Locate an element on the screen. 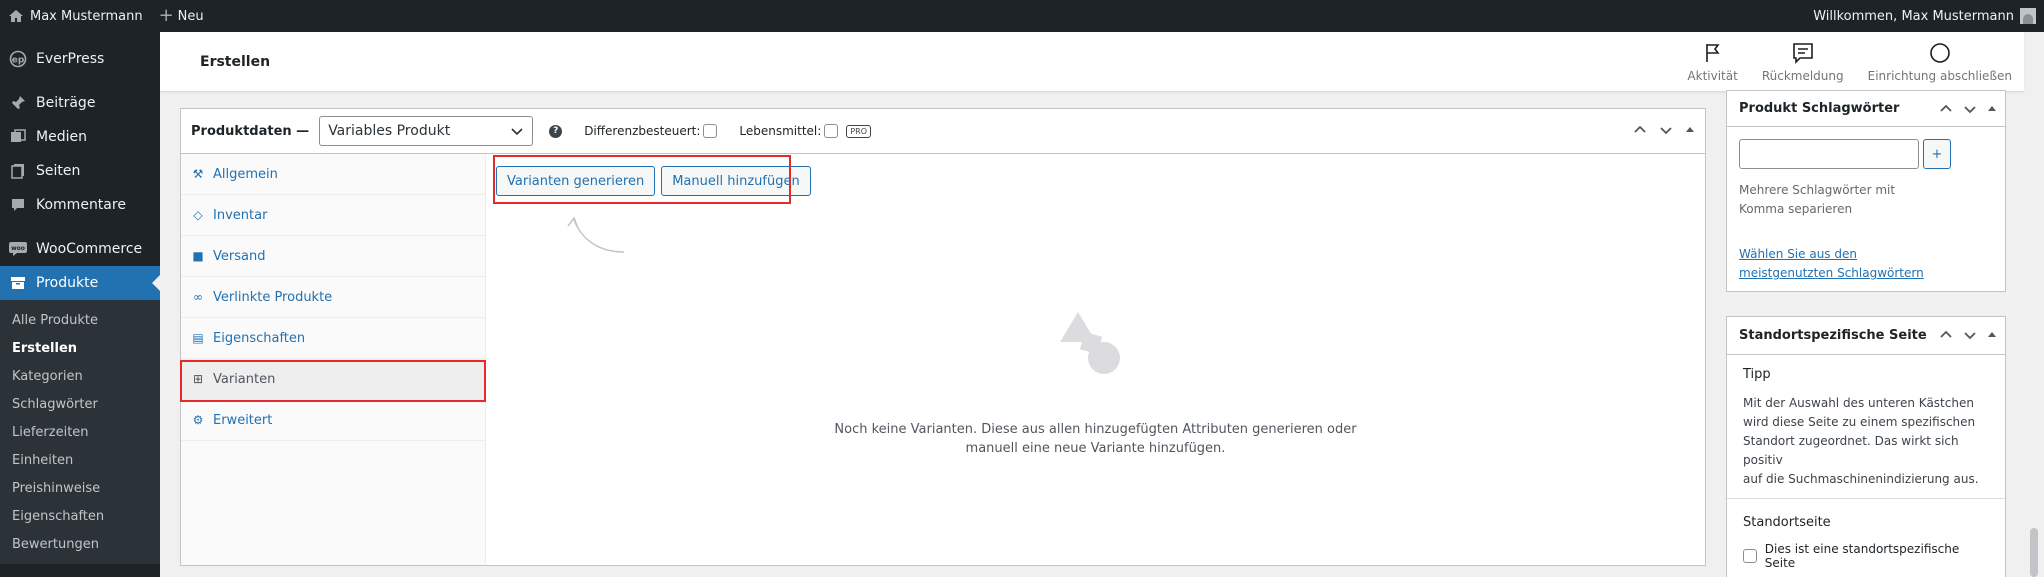 The height and width of the screenshot is (577, 2044). feedback-button: Rückmeldung is located at coordinates (1803, 62).